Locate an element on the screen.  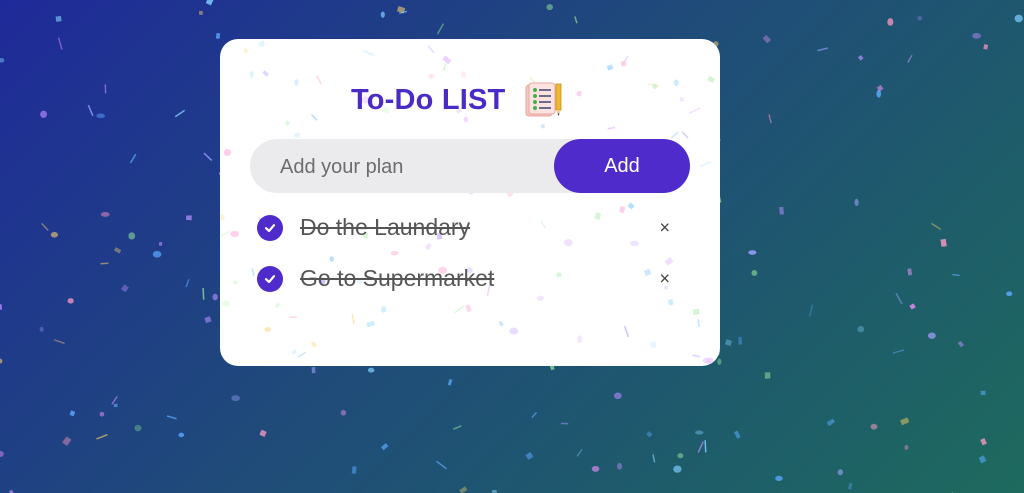
task-item: Go to Supermarket × is located at coordinates (467, 278).